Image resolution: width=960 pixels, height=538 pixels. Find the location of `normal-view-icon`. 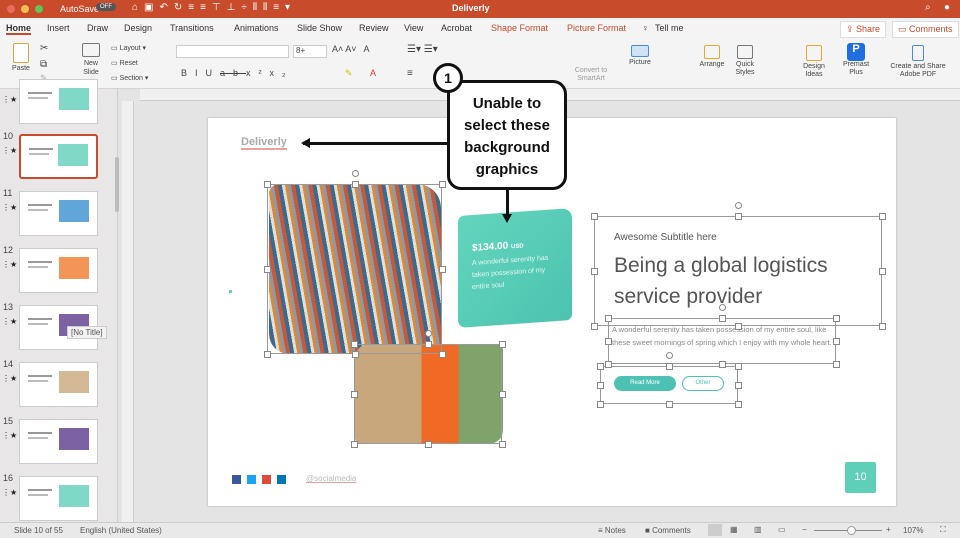

normal-view-icon is located at coordinates (715, 530).